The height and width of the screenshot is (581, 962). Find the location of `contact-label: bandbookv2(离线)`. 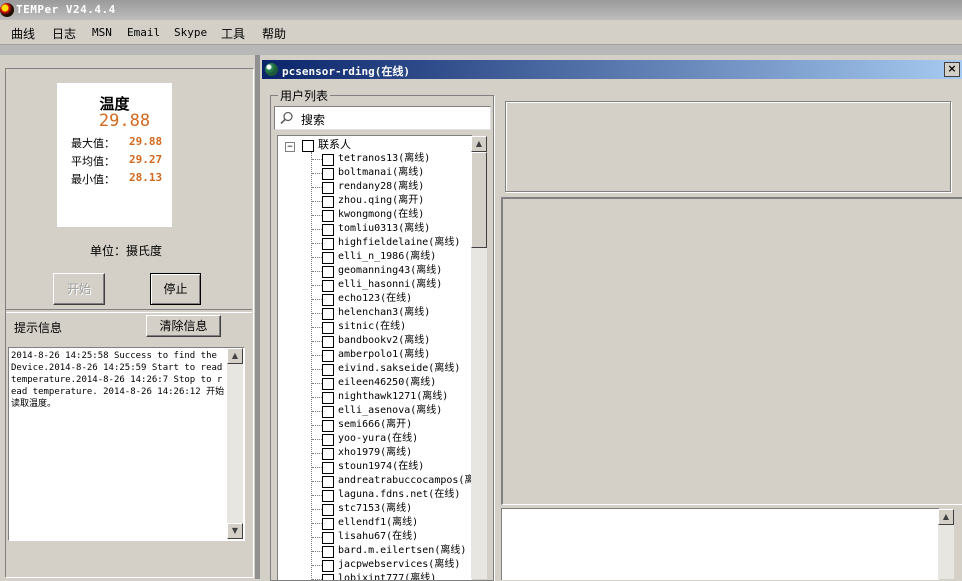

contact-label: bandbookv2(离线) is located at coordinates (384, 340).